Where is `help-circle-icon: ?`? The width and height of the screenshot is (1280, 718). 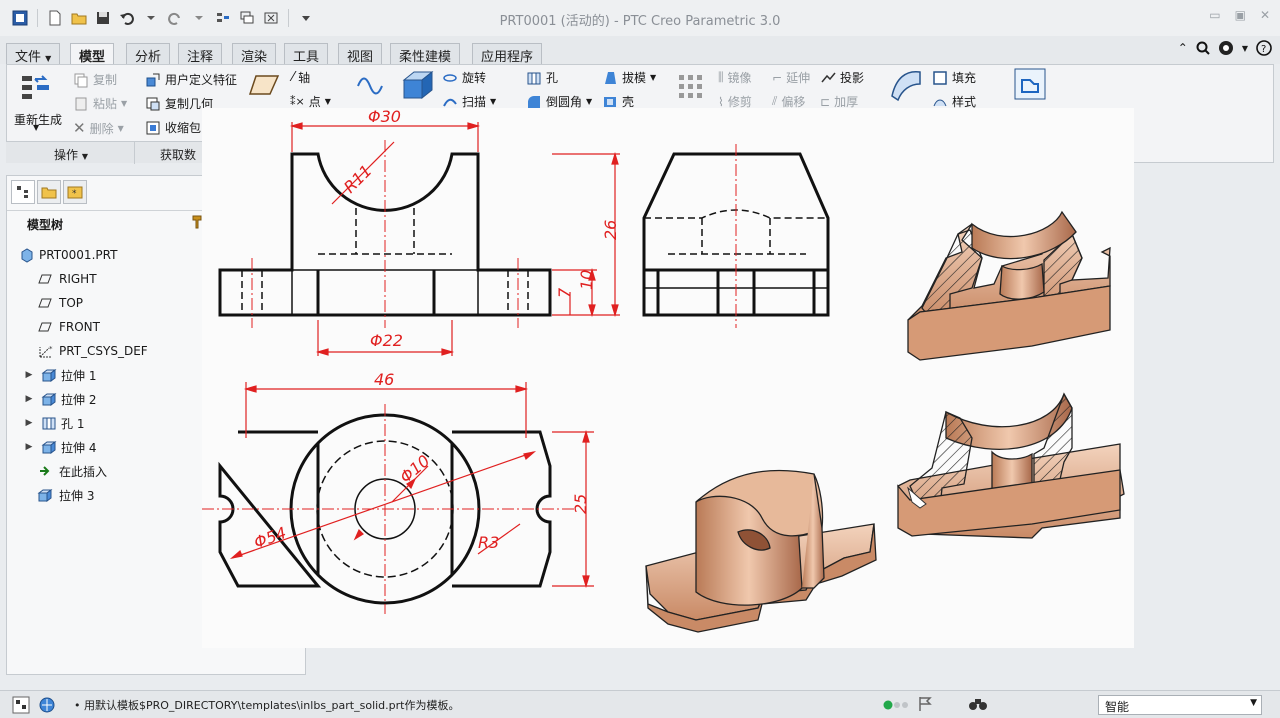 help-circle-icon: ? is located at coordinates (1264, 48).